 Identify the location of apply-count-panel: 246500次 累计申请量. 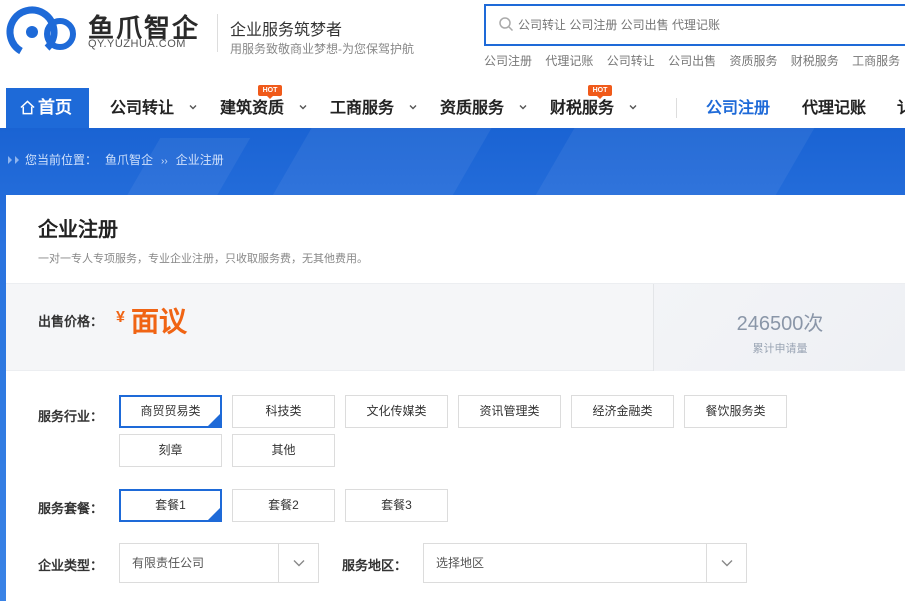
(779, 327).